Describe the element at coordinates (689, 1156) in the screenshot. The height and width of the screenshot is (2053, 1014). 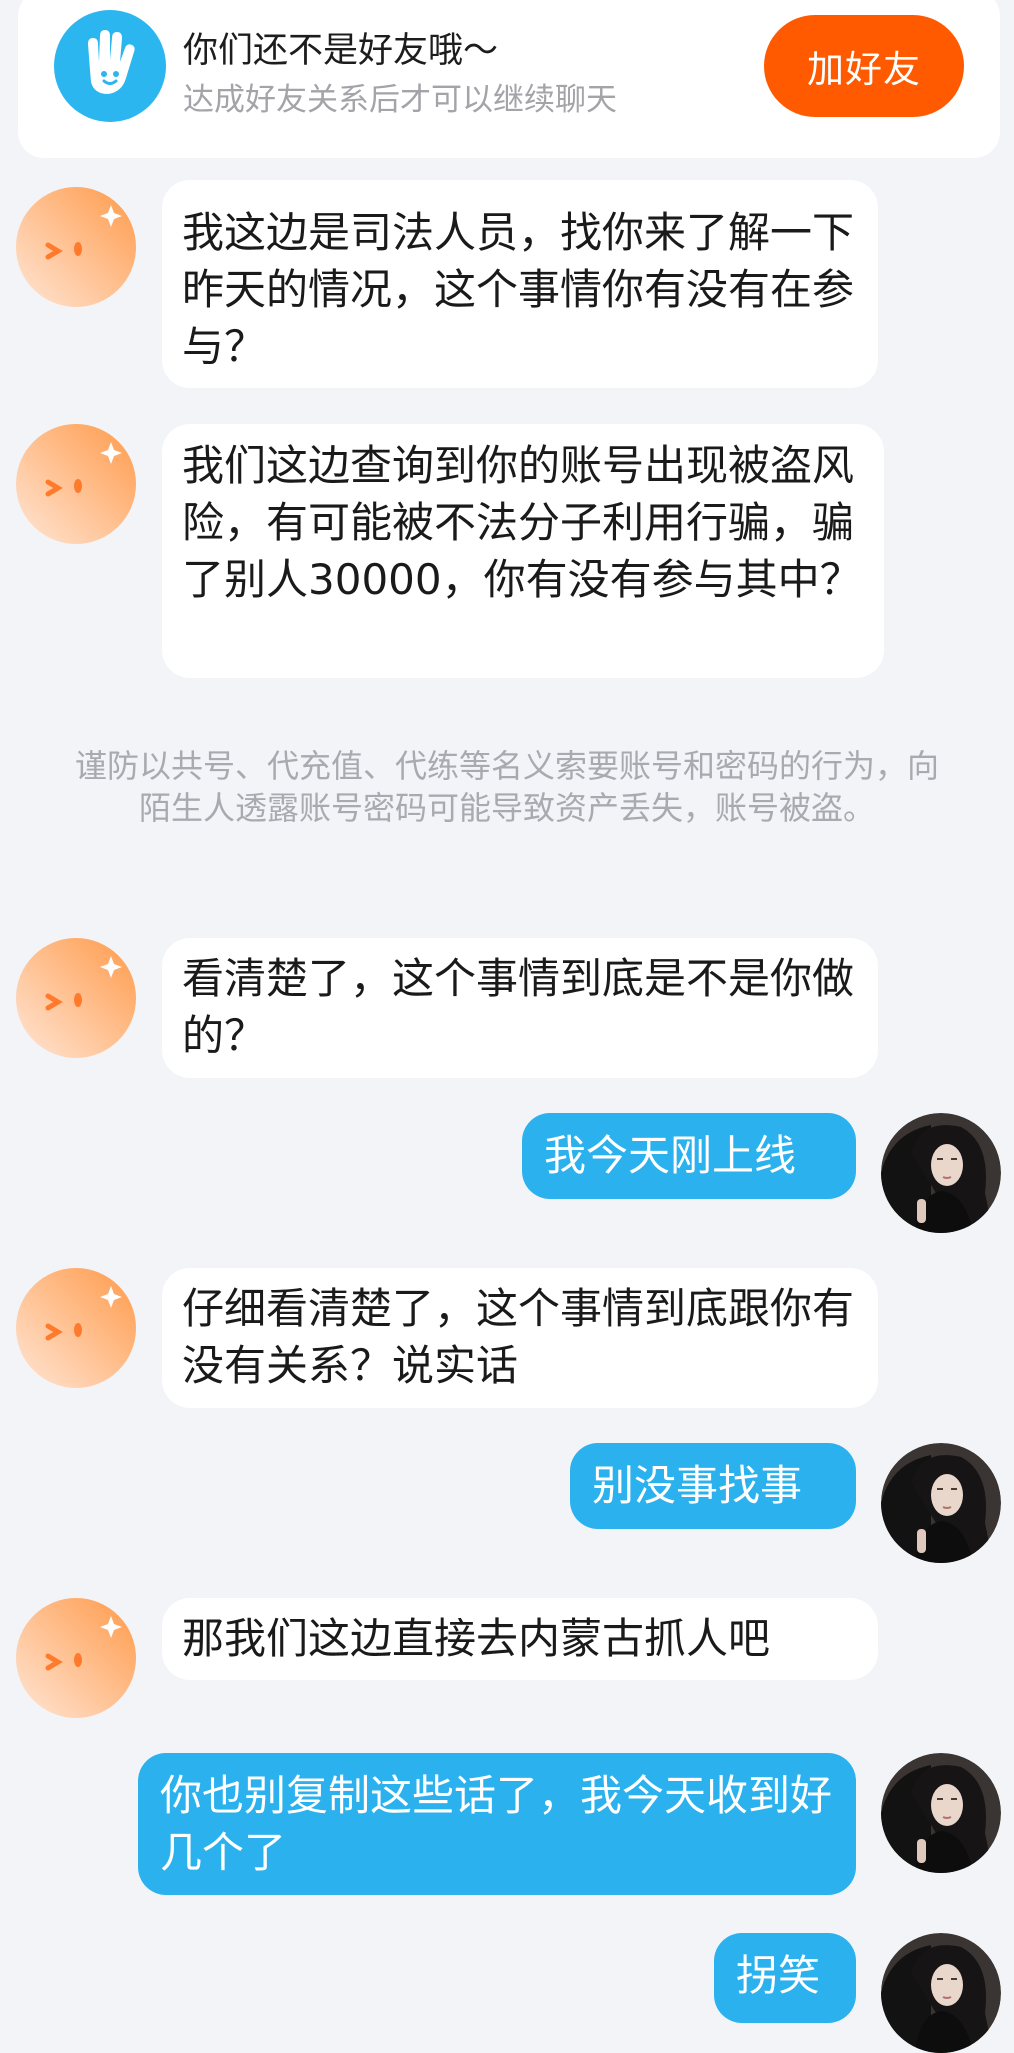
I see `my-message-bubble: 我今天刚上线` at that location.